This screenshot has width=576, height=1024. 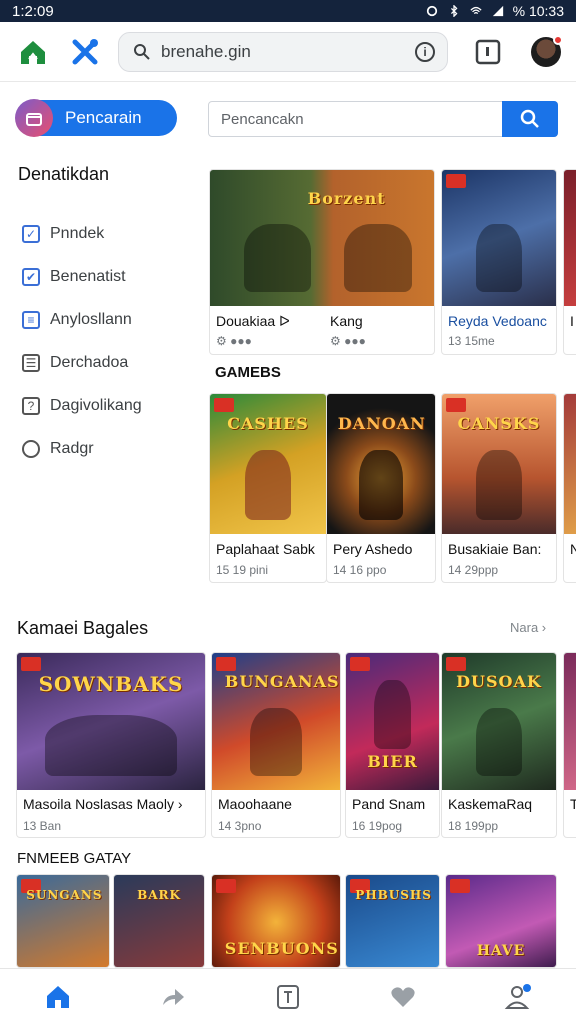 What do you see at coordinates (355, 119) in the screenshot?
I see `search-input: Pencancakn` at bounding box center [355, 119].